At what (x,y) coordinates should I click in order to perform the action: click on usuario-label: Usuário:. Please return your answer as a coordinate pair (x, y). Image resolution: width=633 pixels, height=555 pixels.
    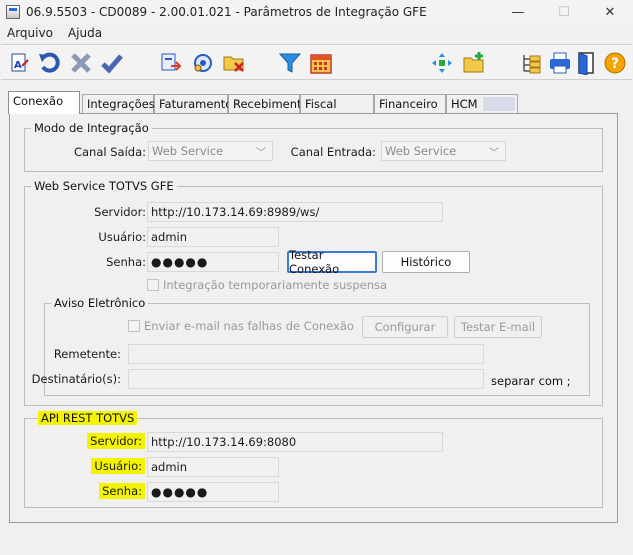
    Looking at the image, I should click on (122, 237).